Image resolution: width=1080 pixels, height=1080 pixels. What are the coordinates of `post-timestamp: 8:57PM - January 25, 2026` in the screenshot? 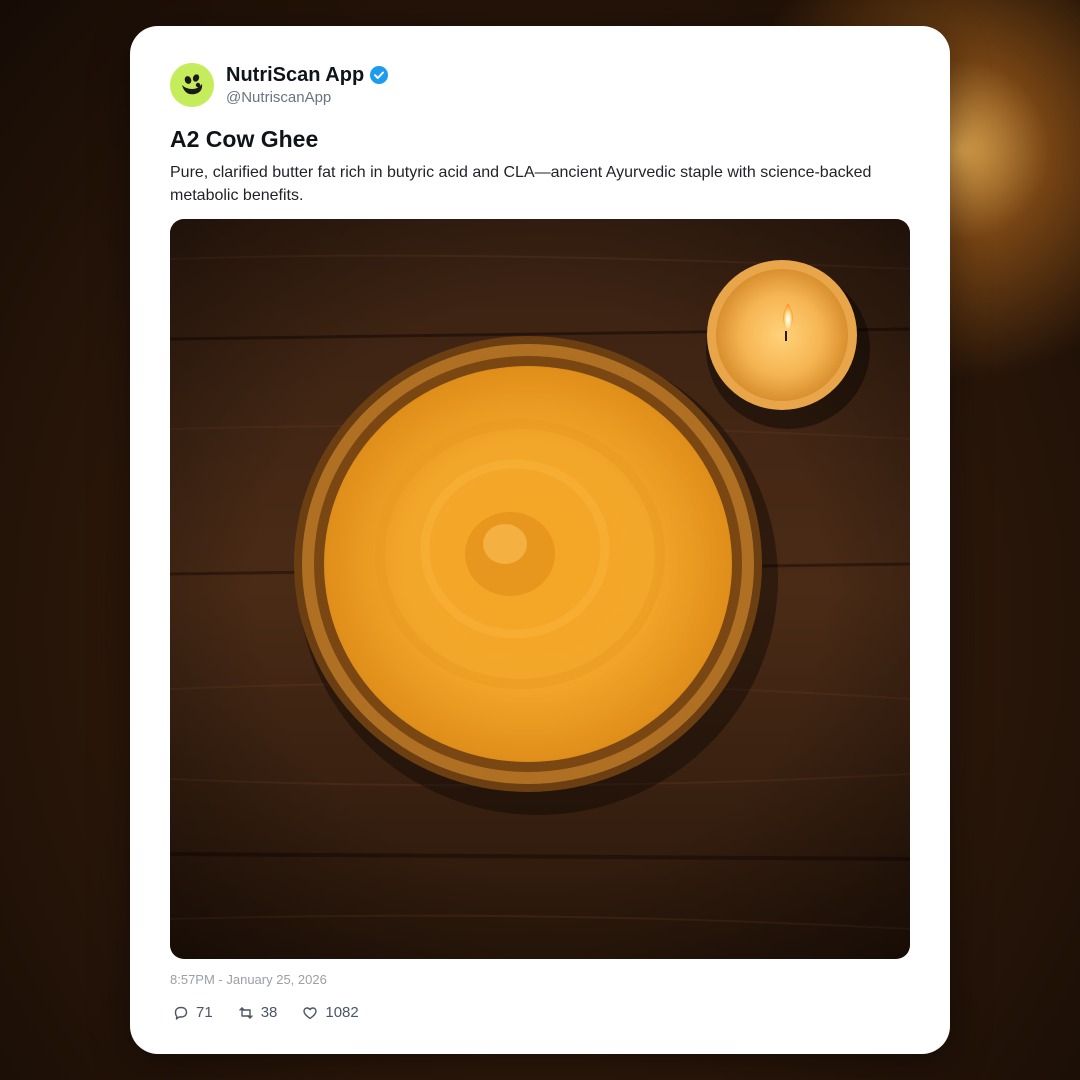 It's located at (248, 979).